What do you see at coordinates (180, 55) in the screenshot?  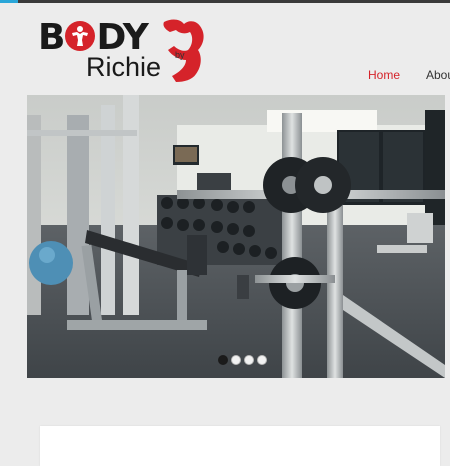 I see `logo-by-text: by` at bounding box center [180, 55].